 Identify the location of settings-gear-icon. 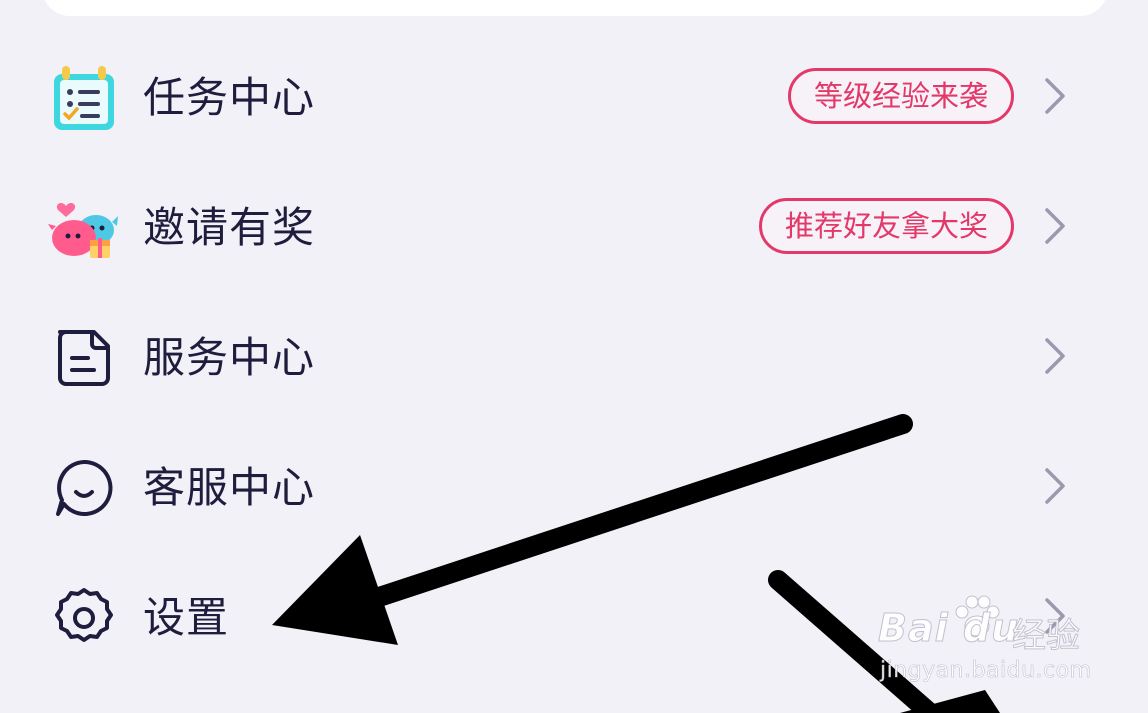
(84, 618).